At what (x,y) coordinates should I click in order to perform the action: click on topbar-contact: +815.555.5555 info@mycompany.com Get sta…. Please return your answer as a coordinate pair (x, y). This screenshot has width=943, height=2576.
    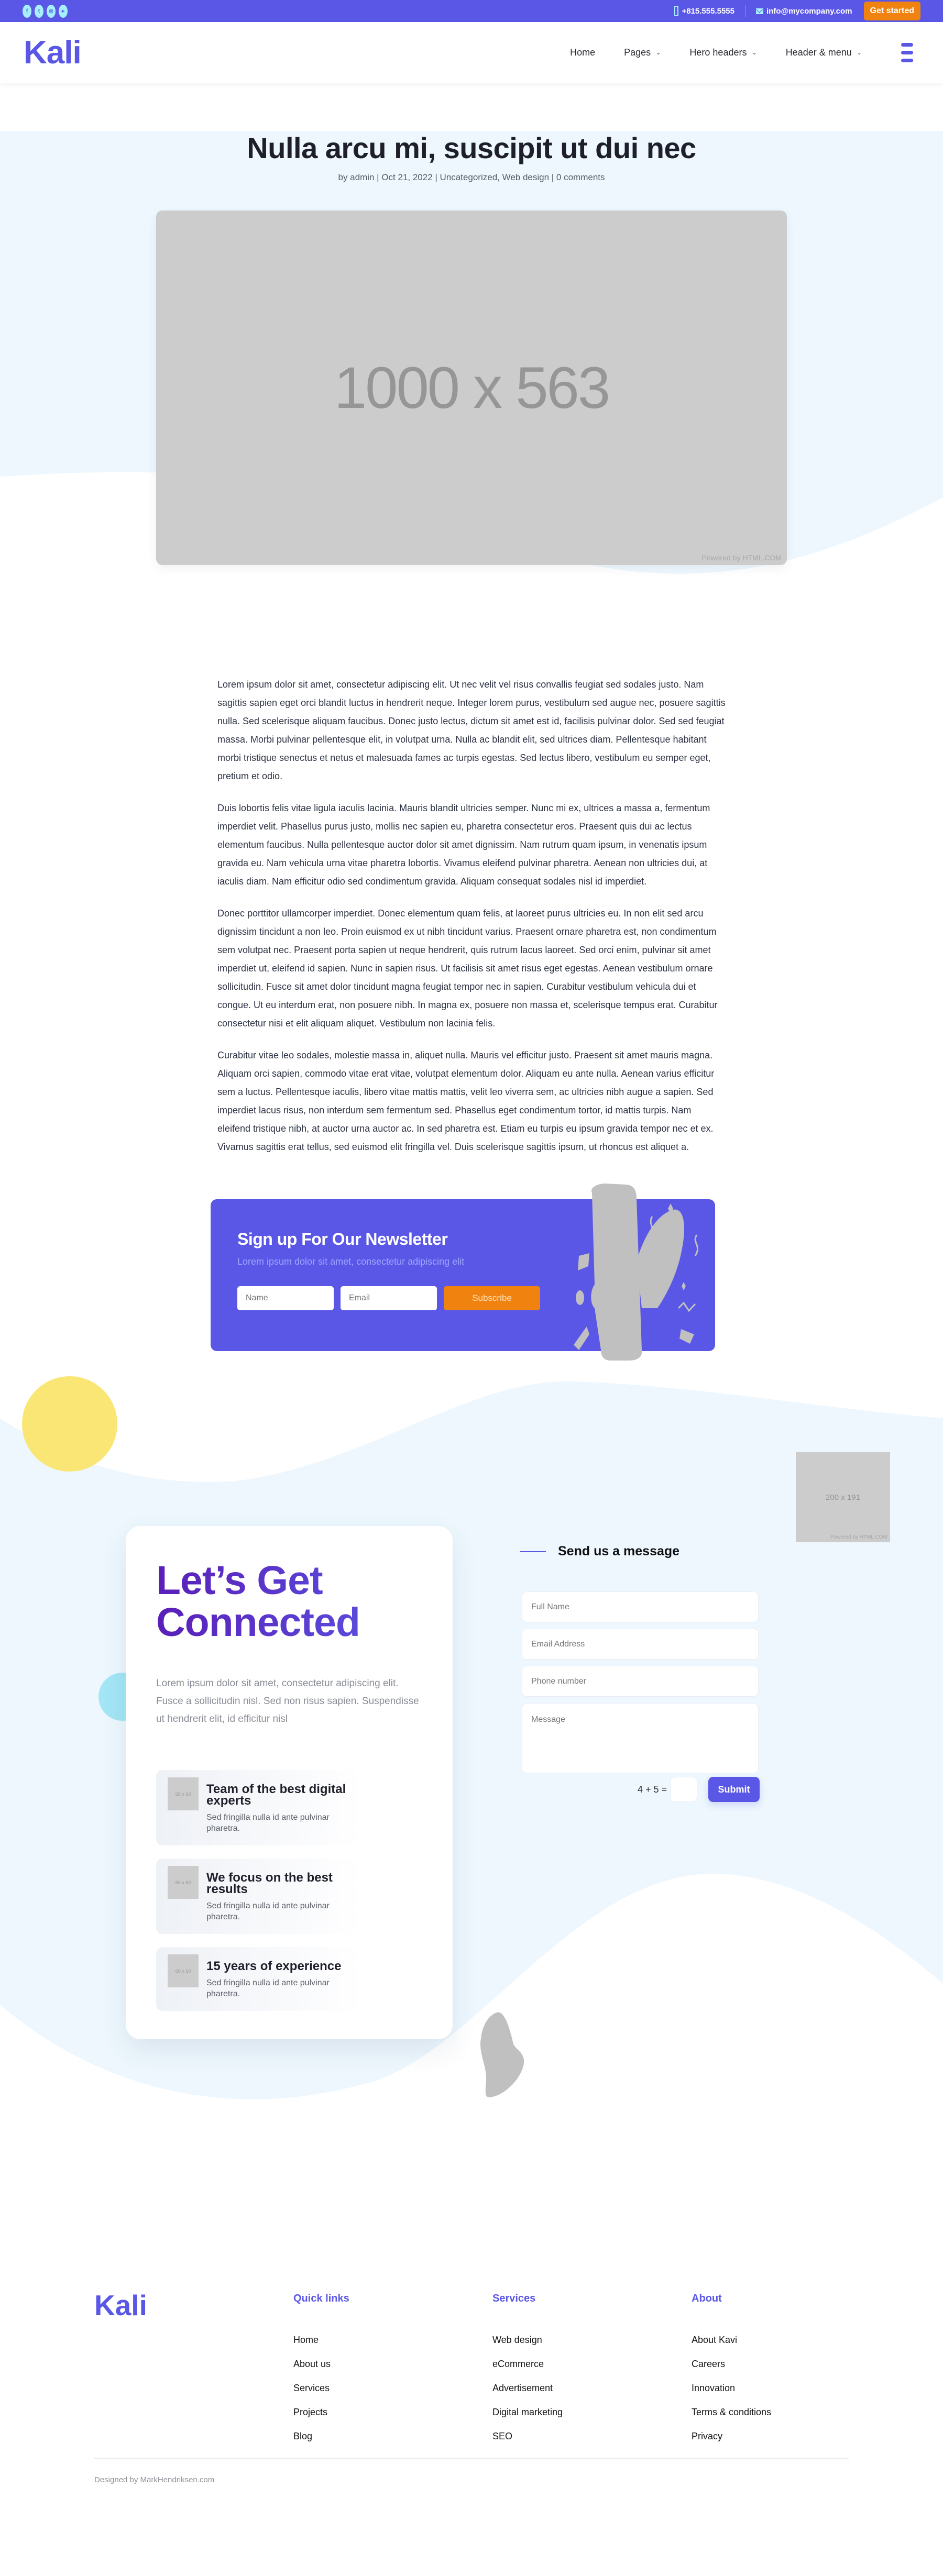
    Looking at the image, I should click on (797, 11).